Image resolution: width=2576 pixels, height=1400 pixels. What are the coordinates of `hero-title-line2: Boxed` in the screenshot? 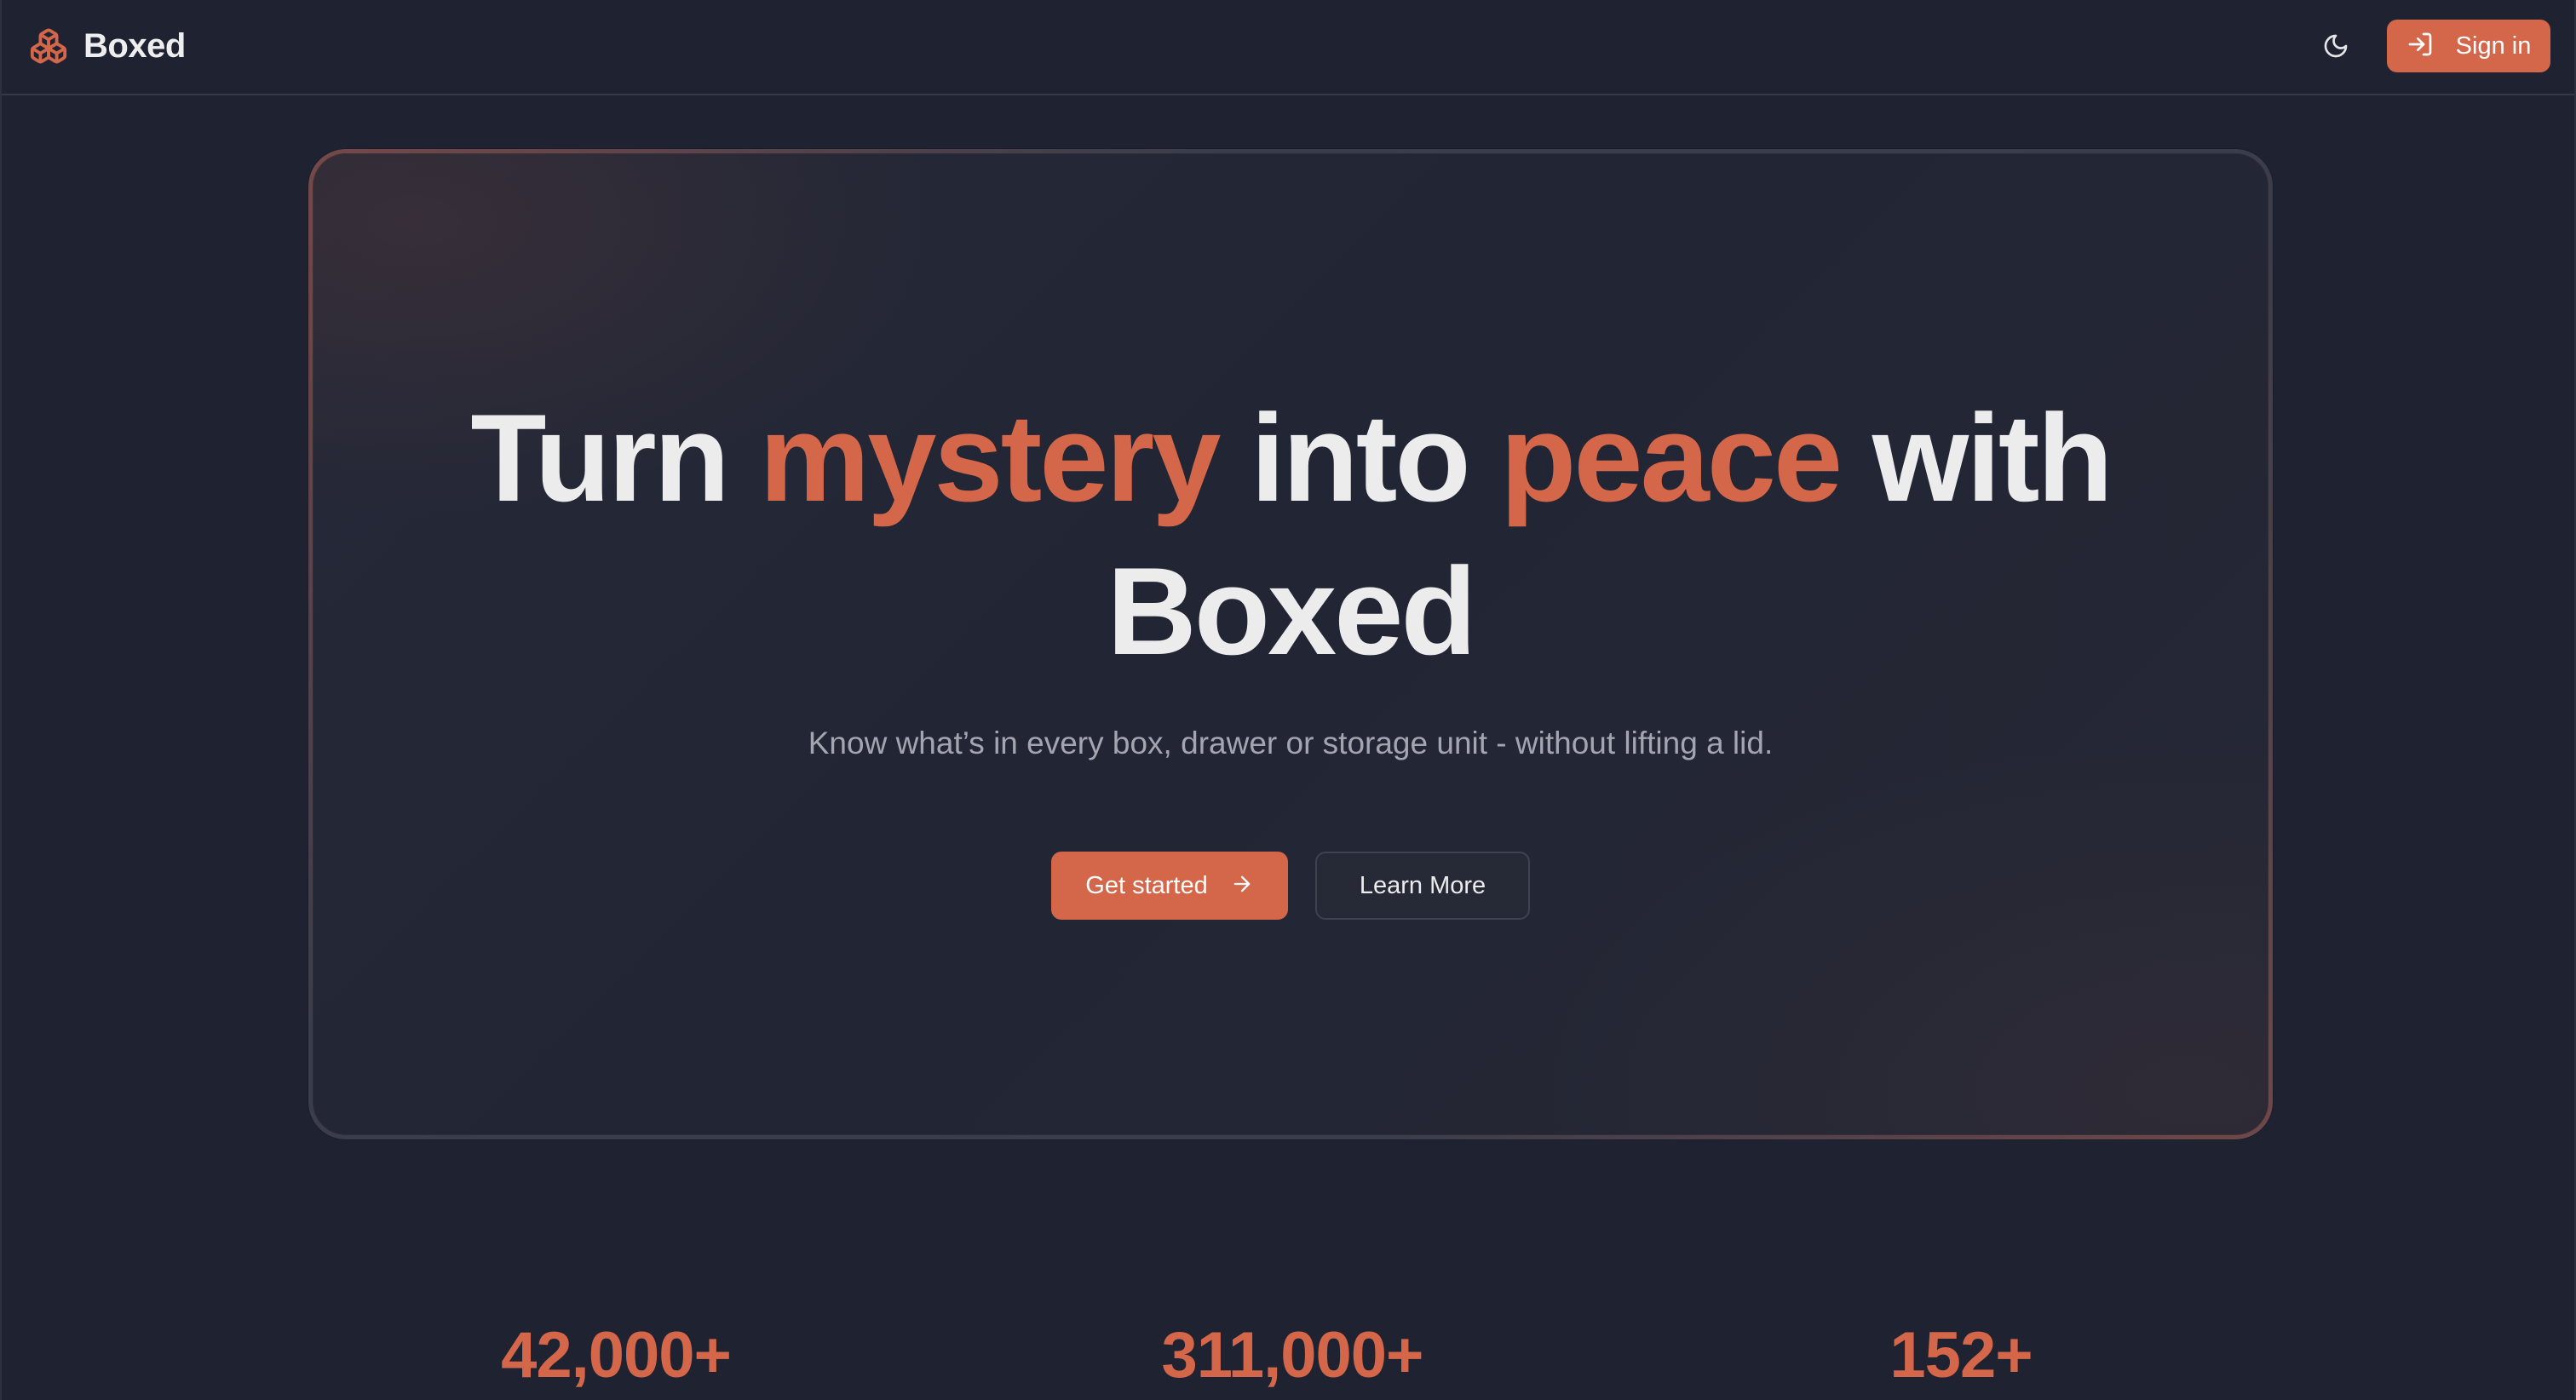 It's located at (1291, 611).